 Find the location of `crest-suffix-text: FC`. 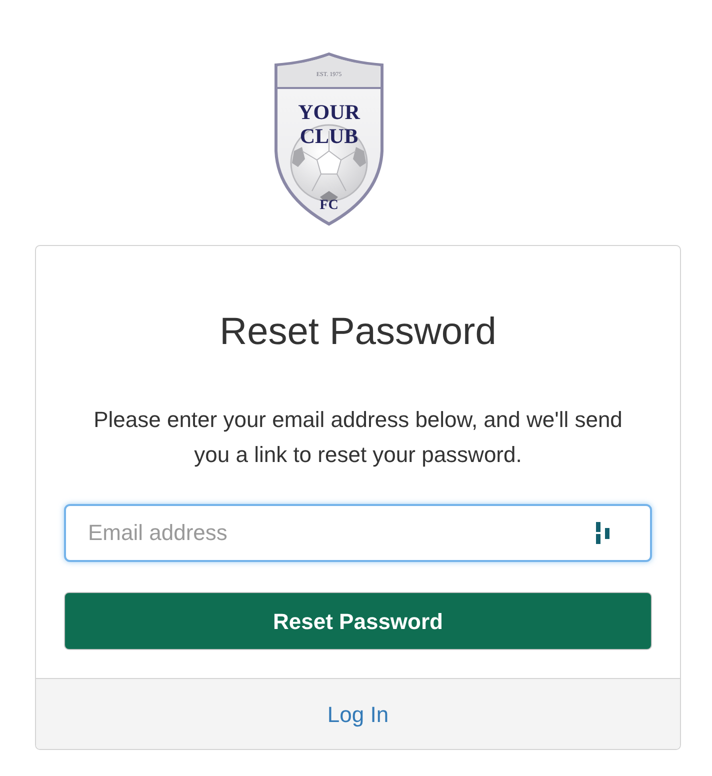

crest-suffix-text: FC is located at coordinates (329, 205).